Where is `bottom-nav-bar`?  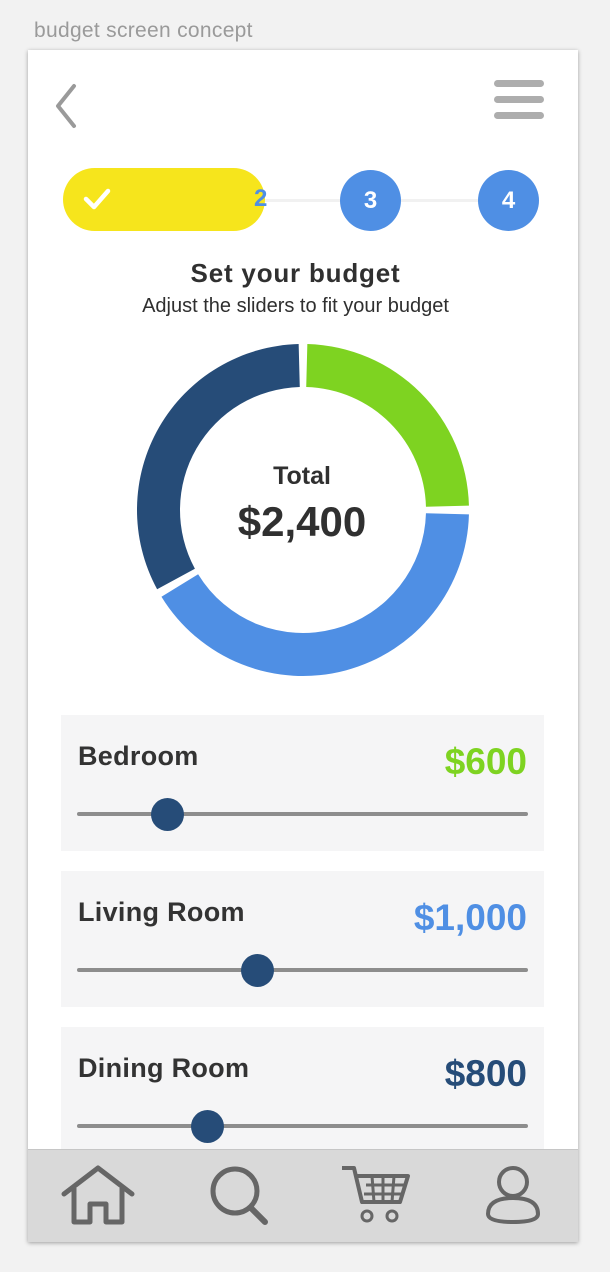
bottom-nav-bar is located at coordinates (303, 1195).